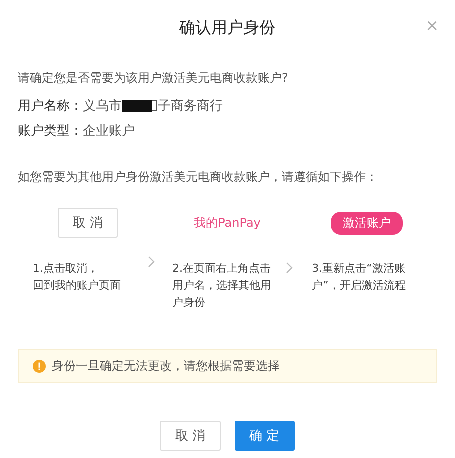  Describe the element at coordinates (190, 436) in the screenshot. I see `cancel-button: 取 消` at that location.